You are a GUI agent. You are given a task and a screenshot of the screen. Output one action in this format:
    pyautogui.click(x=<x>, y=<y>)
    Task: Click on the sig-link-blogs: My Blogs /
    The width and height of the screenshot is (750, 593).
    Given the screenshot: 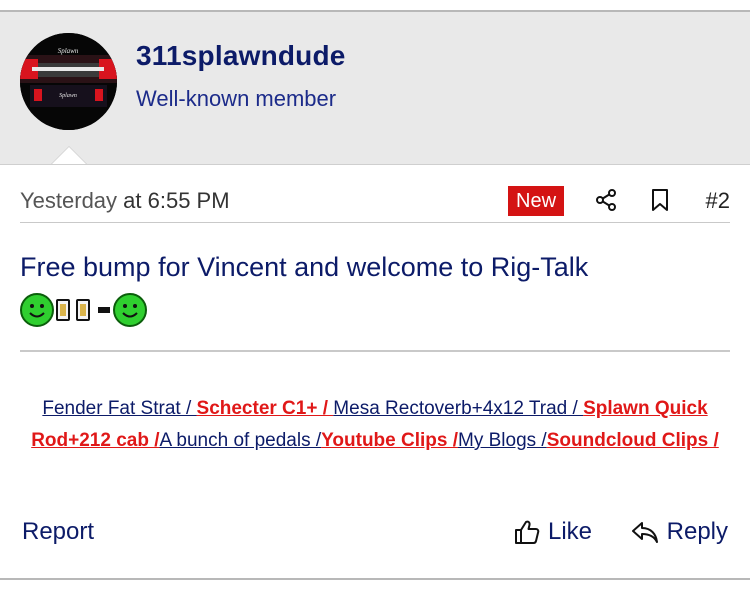 What is the action you would take?
    pyautogui.click(x=502, y=440)
    